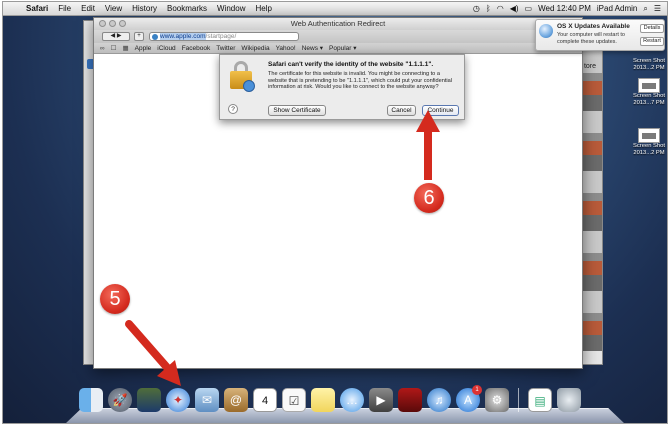  What do you see at coordinates (249, 86) in the screenshot?
I see `safari-badge-icon` at bounding box center [249, 86].